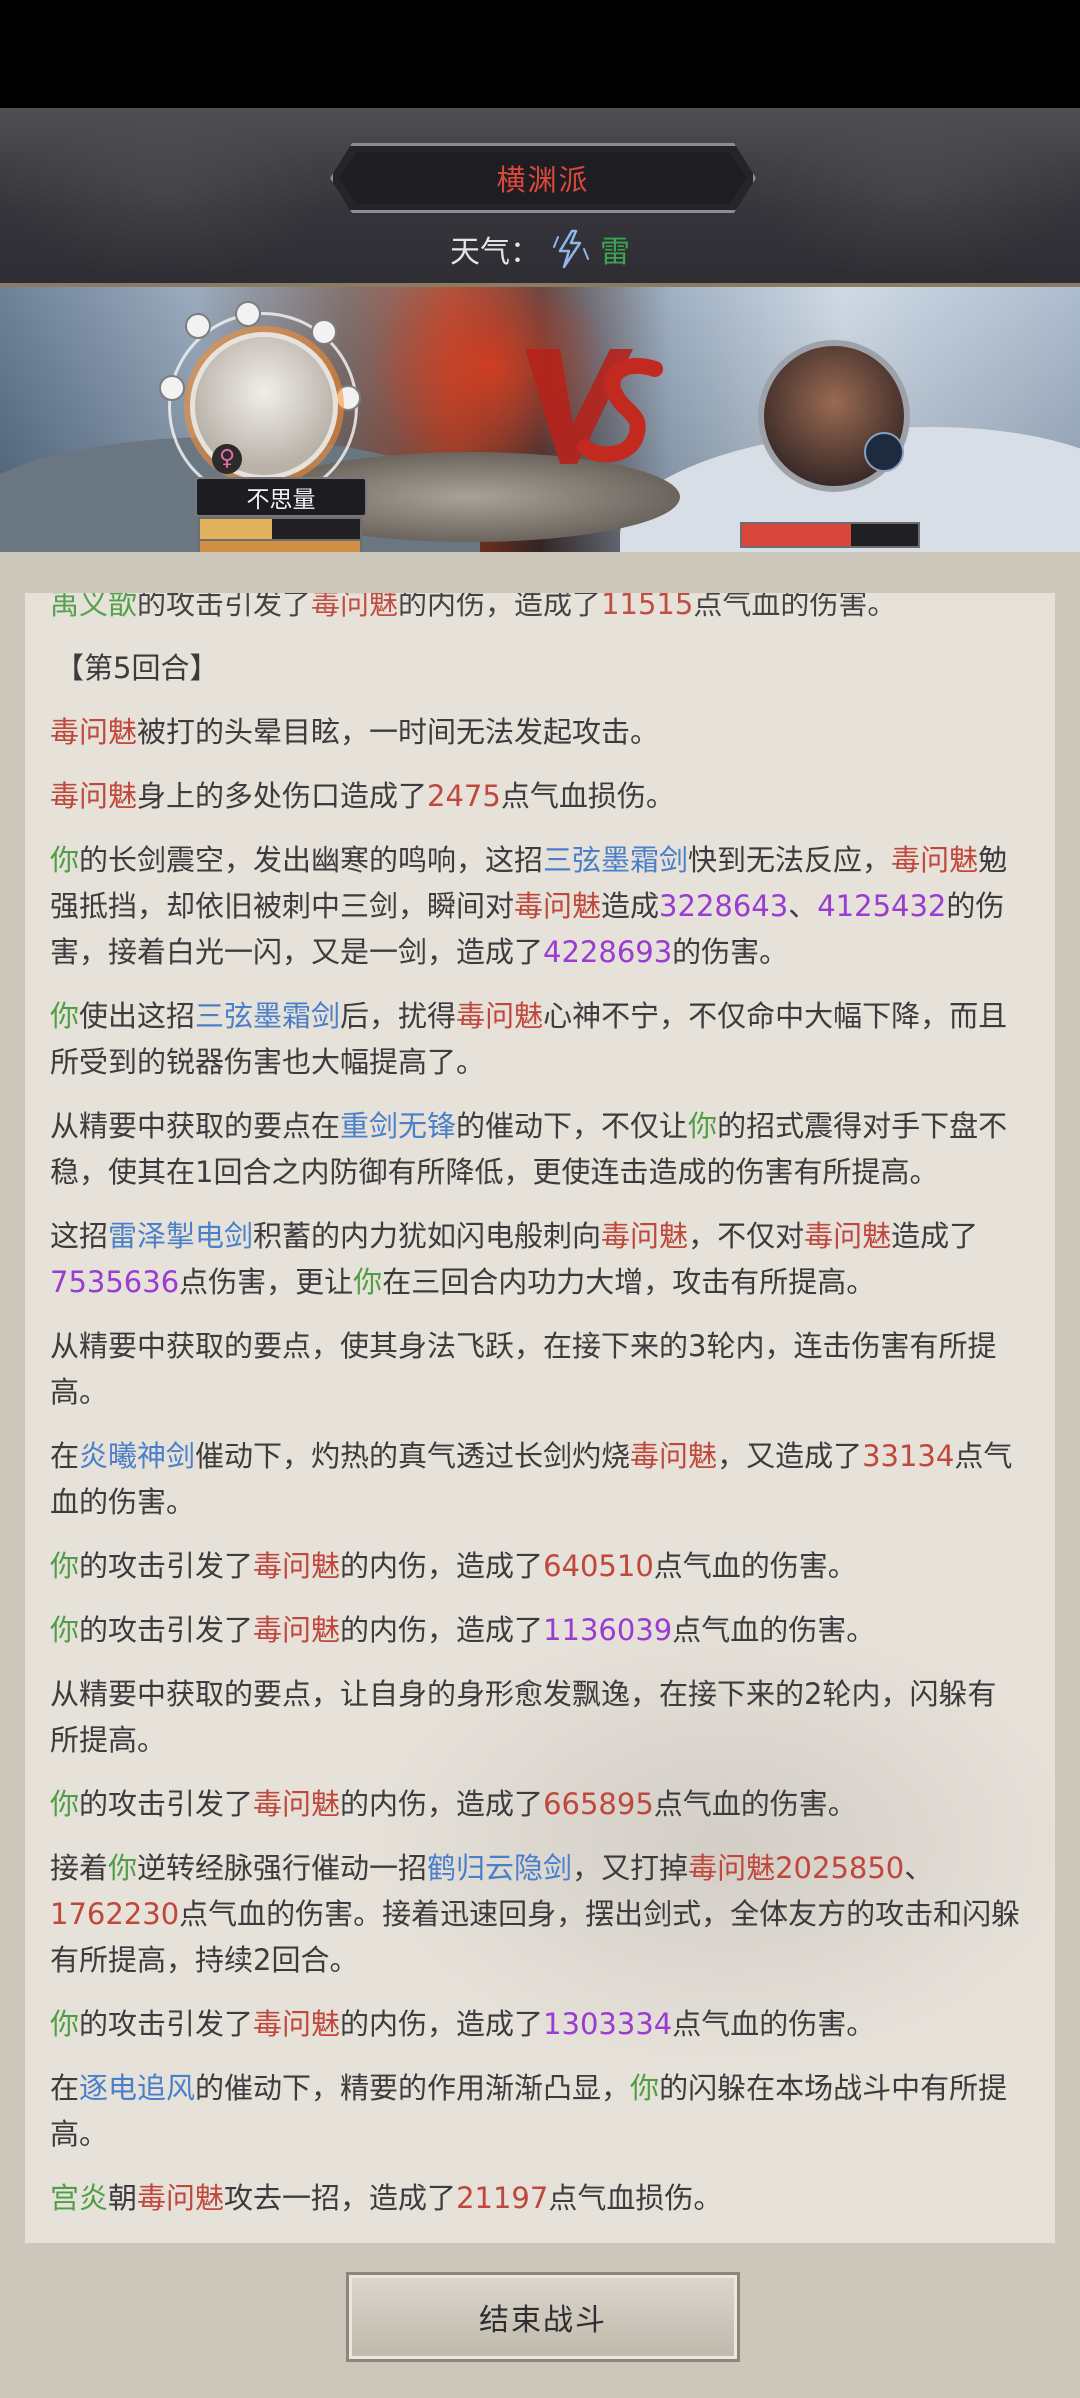  What do you see at coordinates (137, 1456) in the screenshot?
I see `log-segment: 炎曦神剑` at bounding box center [137, 1456].